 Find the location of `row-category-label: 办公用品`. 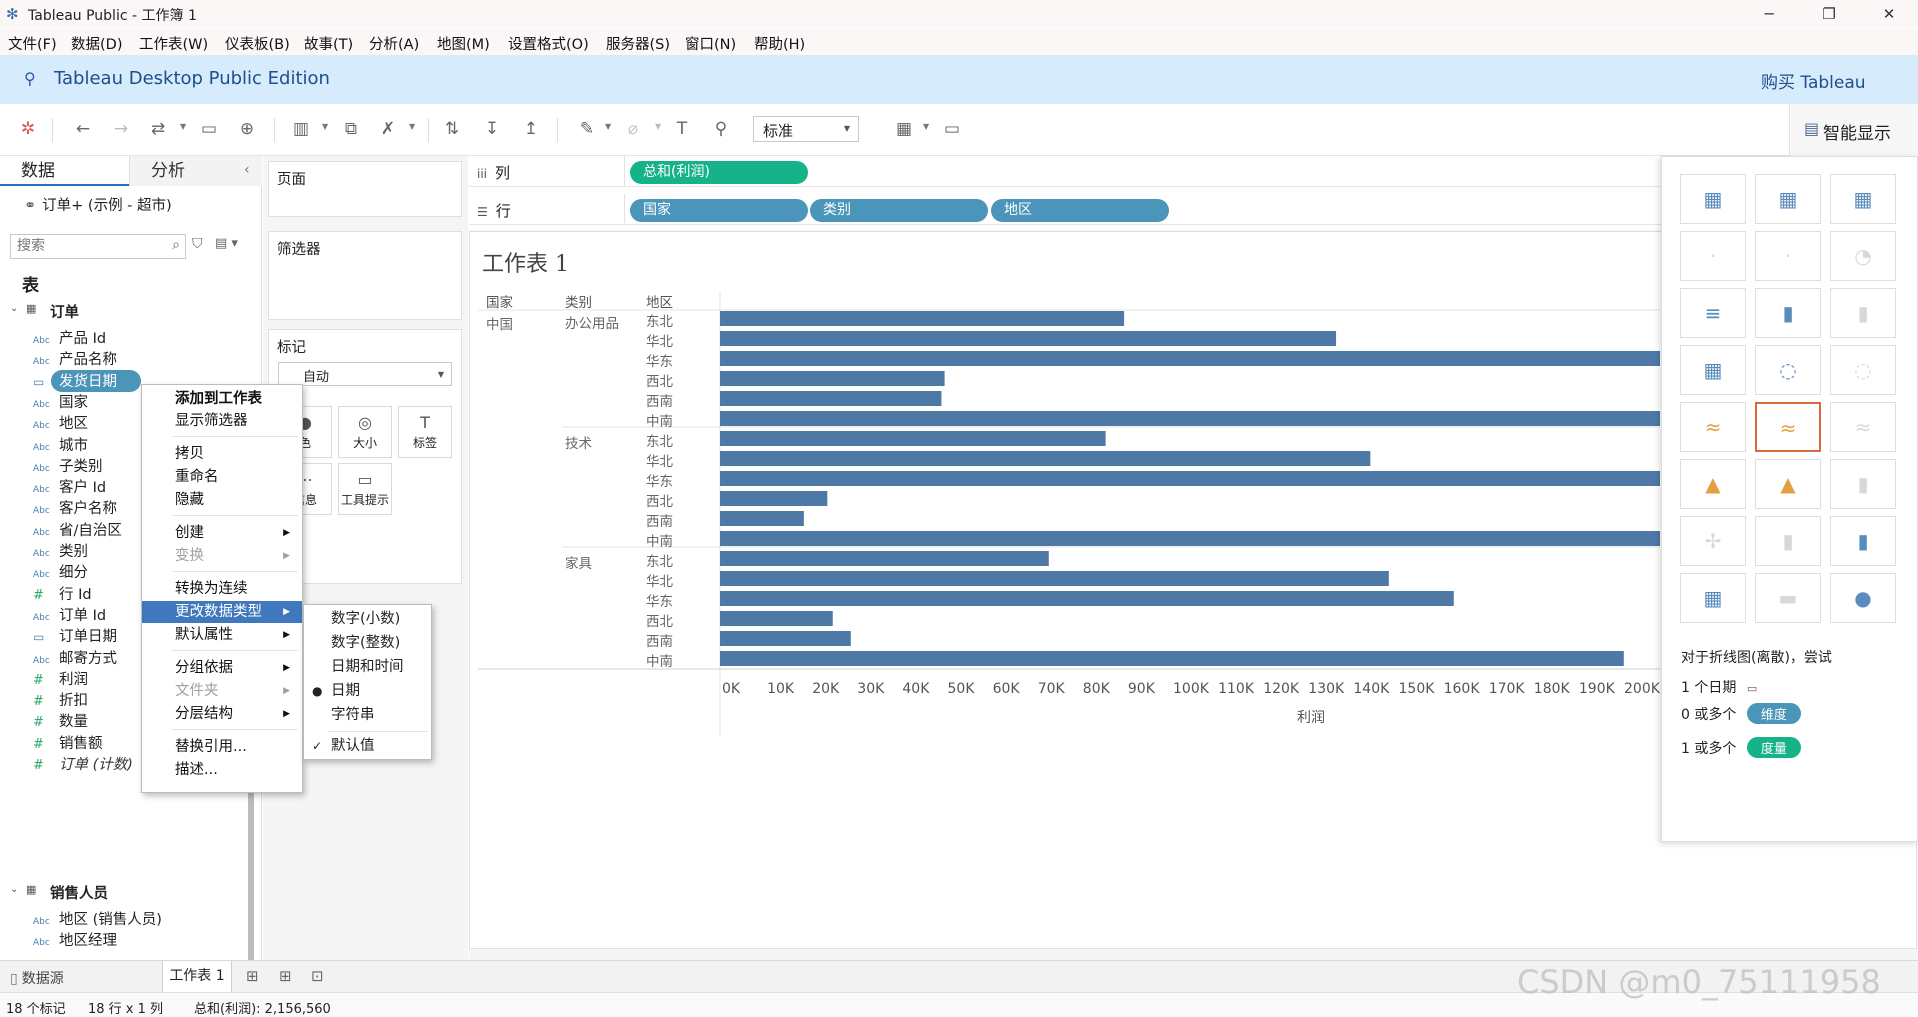

row-category-label: 办公用品 is located at coordinates (592, 322).